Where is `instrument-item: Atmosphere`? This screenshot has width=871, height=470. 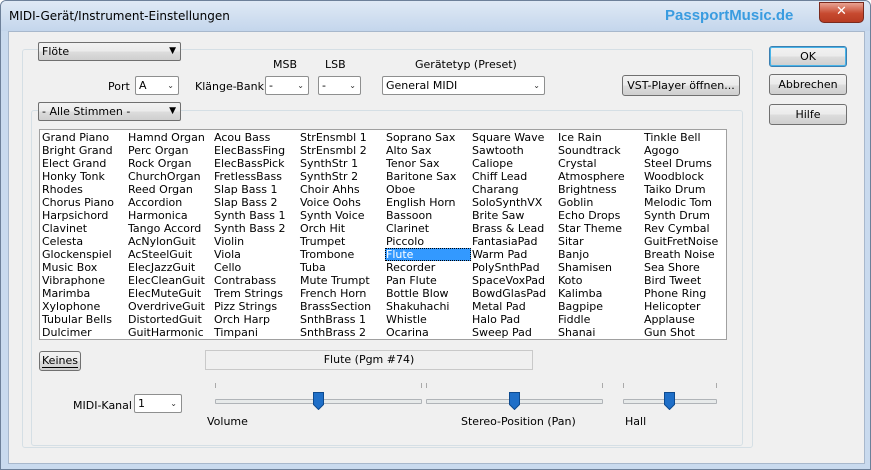 instrument-item: Atmosphere is located at coordinates (600, 176).